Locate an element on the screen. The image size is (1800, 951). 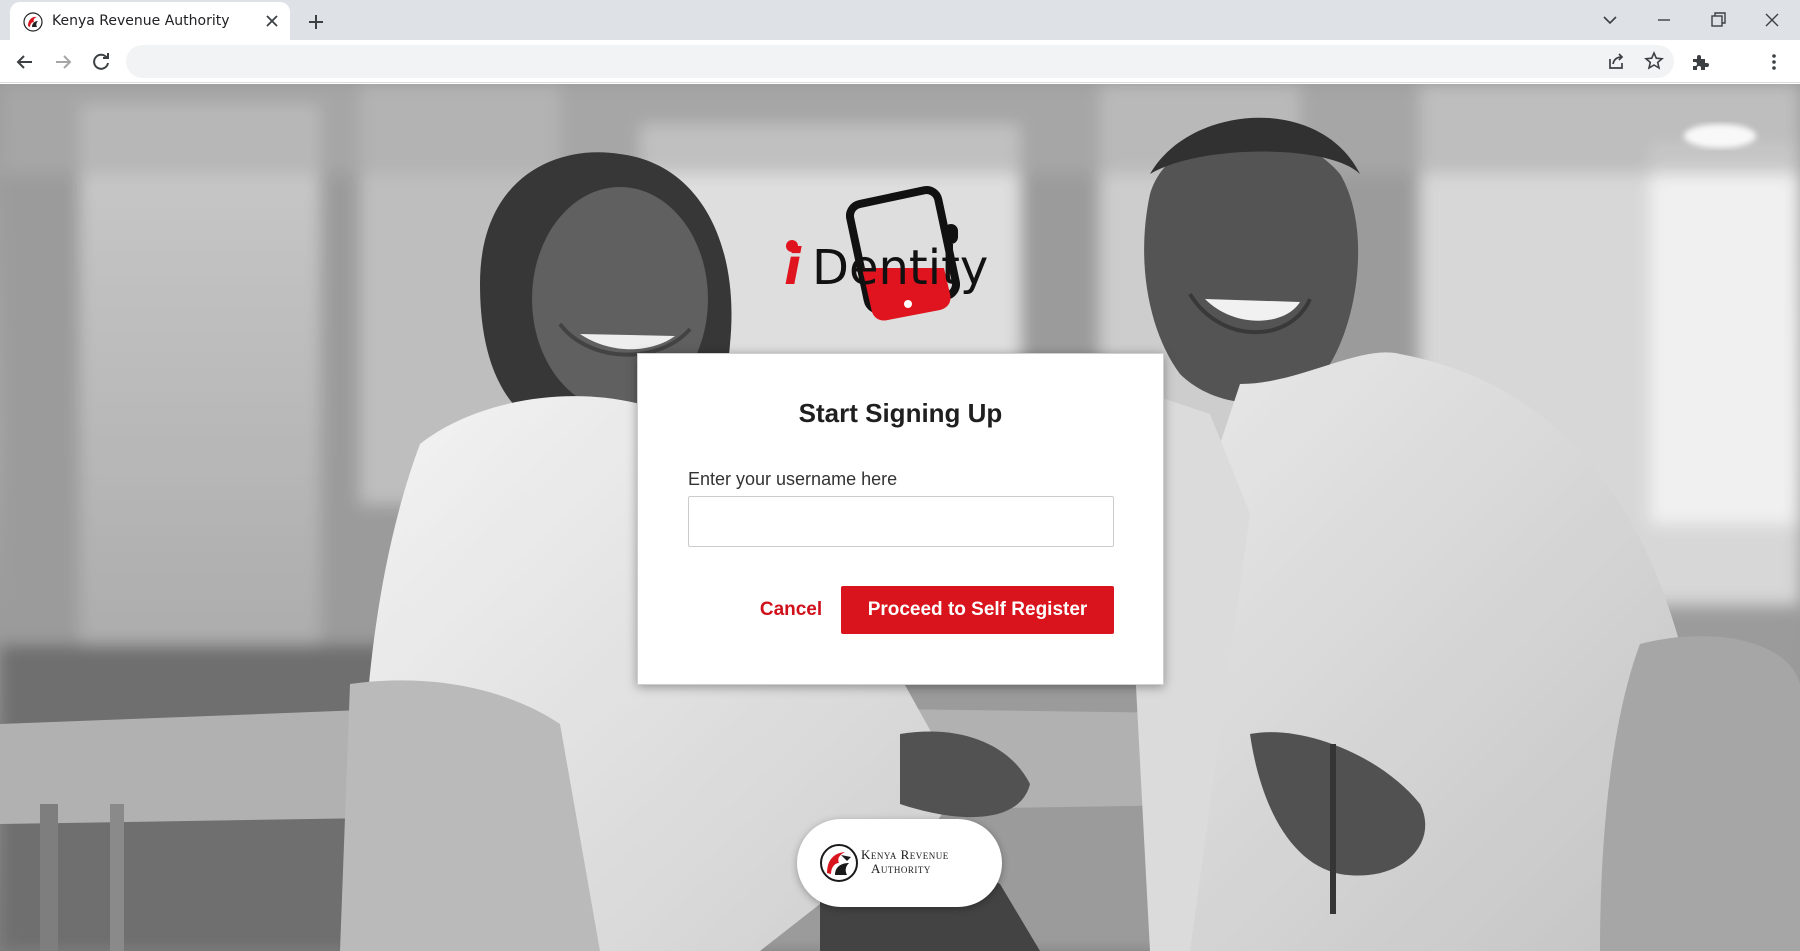
identity-logo: i Dentity is located at coordinates (886, 253).